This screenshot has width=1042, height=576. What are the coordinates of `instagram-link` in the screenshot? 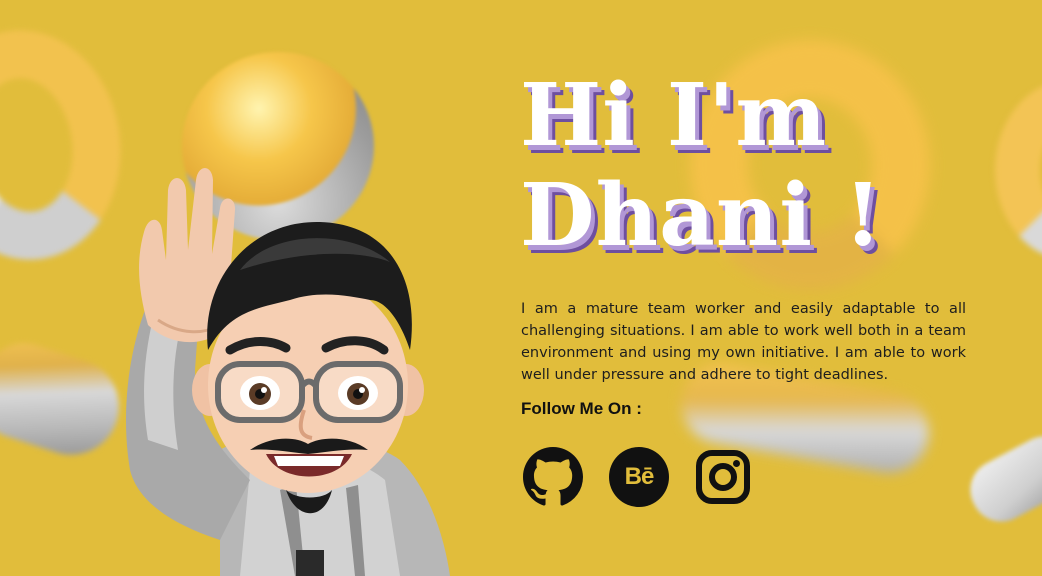 It's located at (723, 477).